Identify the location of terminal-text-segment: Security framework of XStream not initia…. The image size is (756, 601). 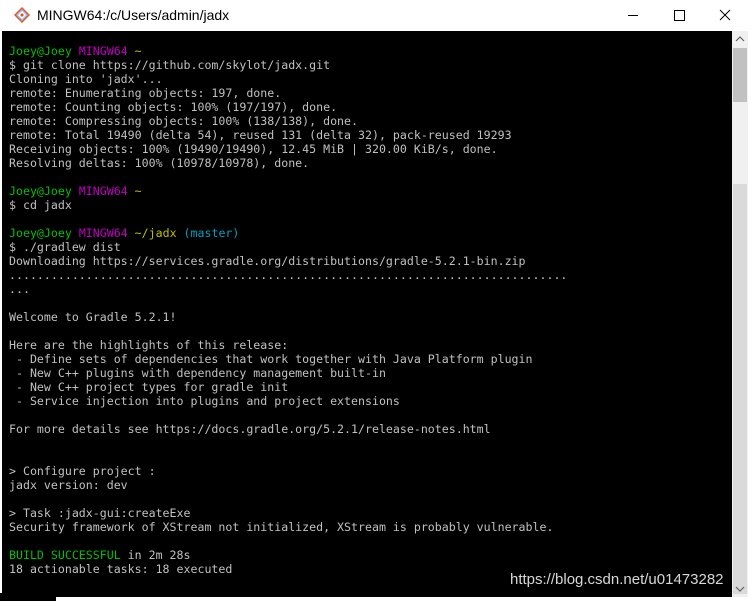
(281, 527).